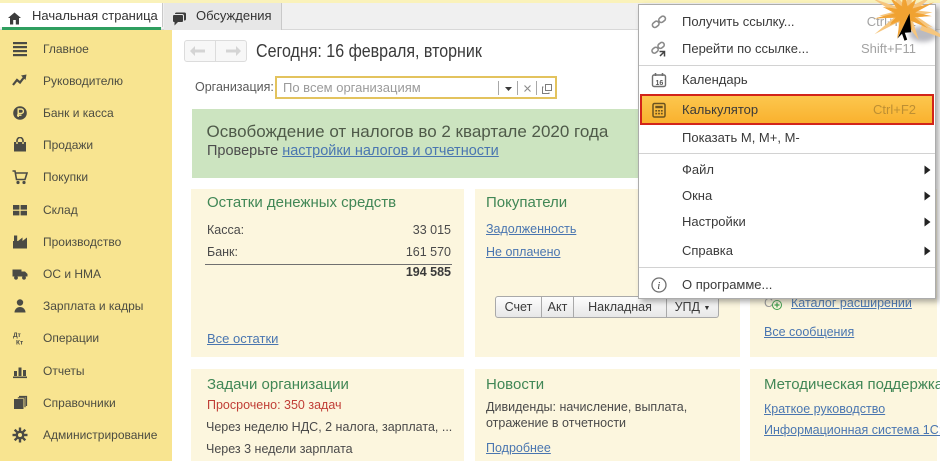  What do you see at coordinates (19, 343) in the screenshot?
I see `svg-text: Кт` at bounding box center [19, 343].